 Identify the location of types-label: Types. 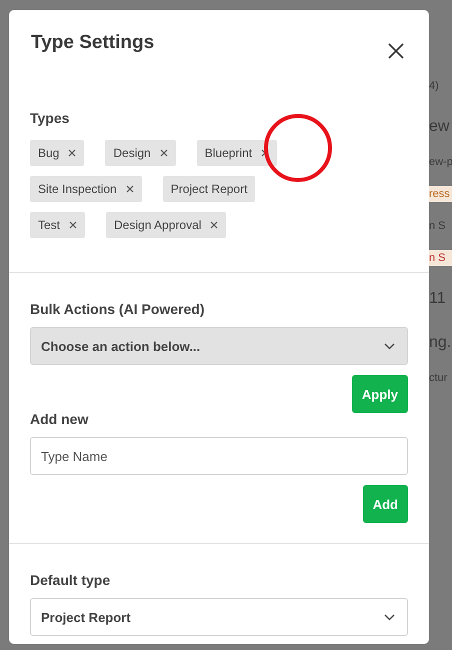
(50, 118).